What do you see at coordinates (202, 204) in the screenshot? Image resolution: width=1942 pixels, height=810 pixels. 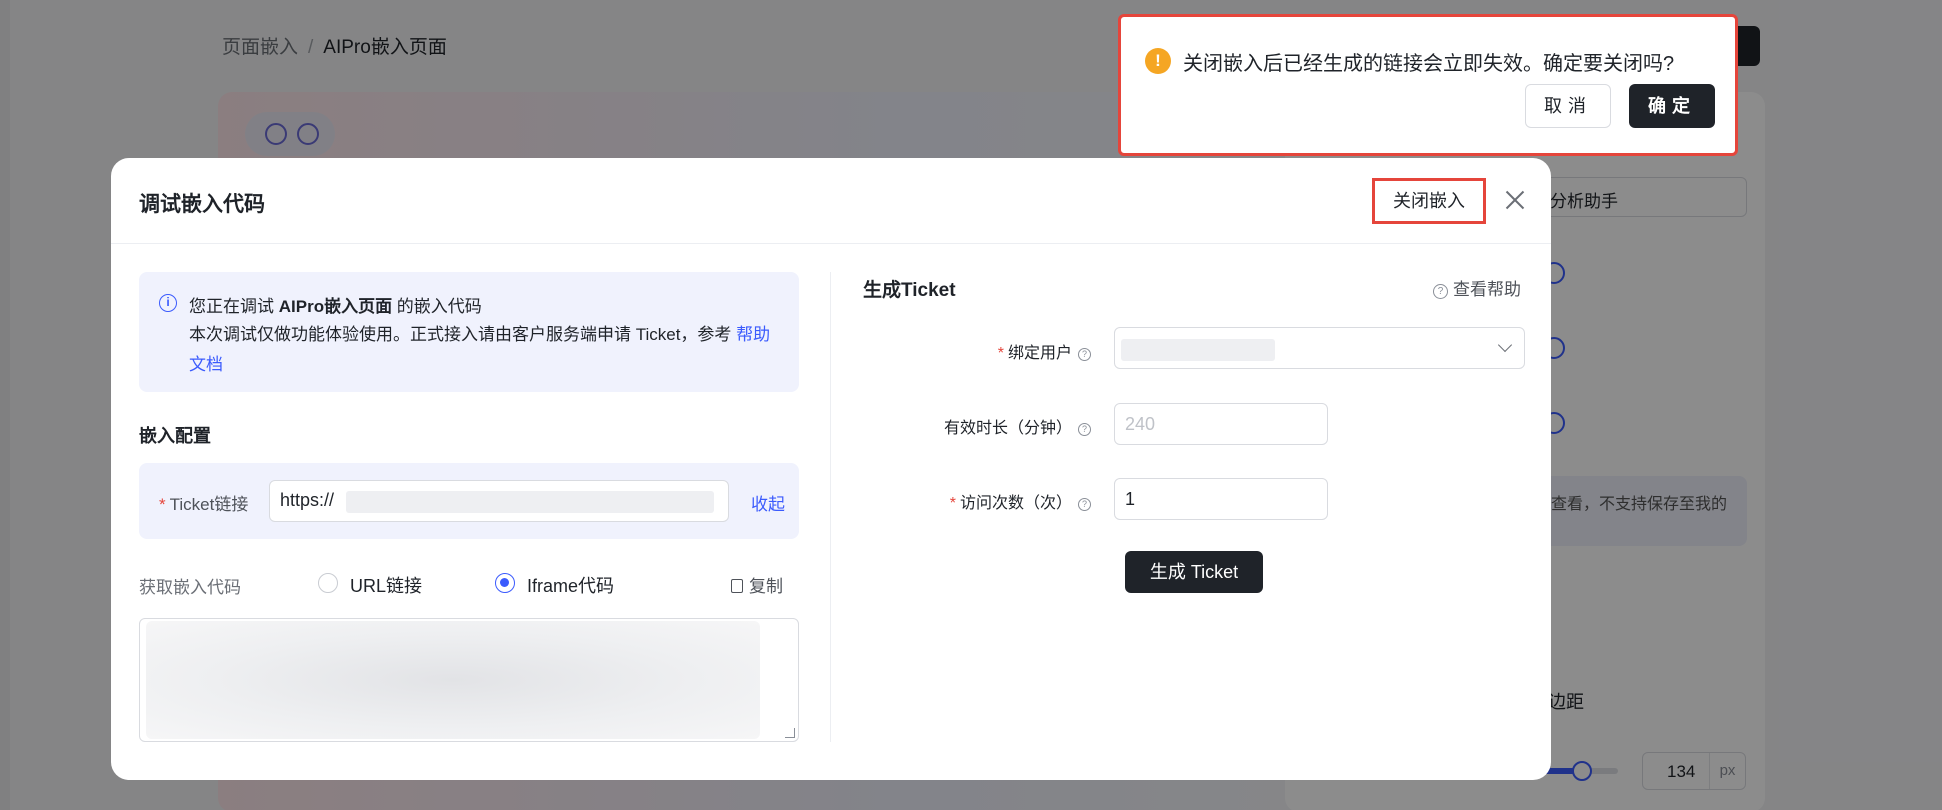 I see `modal-title: 调试嵌入代码` at bounding box center [202, 204].